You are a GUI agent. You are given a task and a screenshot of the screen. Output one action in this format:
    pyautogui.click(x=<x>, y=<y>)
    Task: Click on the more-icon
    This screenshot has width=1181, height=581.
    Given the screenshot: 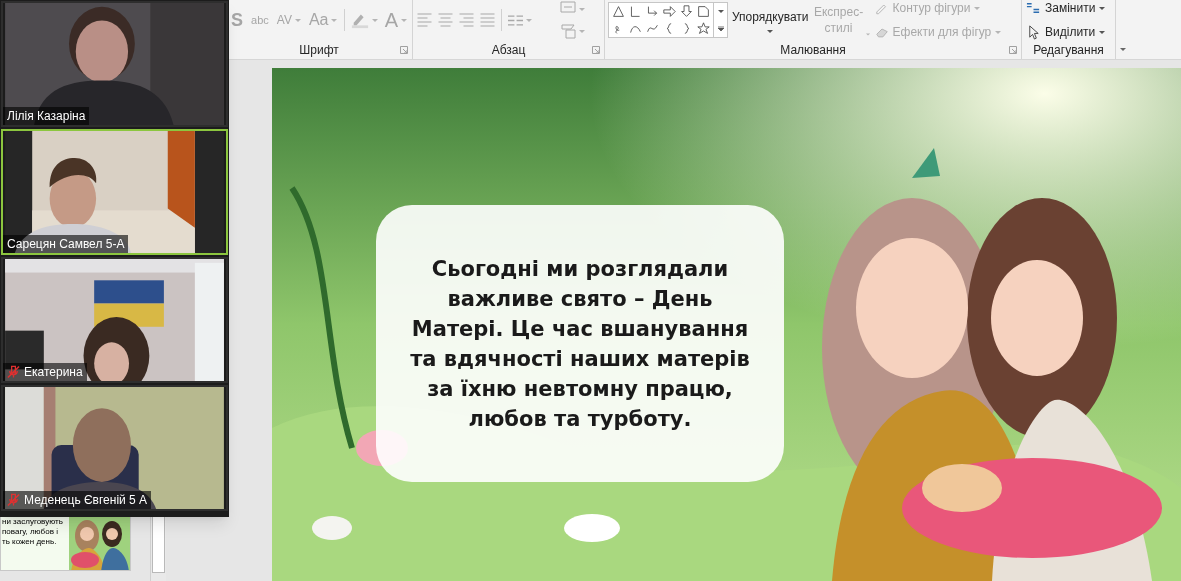 What is the action you would take?
    pyautogui.click(x=720, y=28)
    